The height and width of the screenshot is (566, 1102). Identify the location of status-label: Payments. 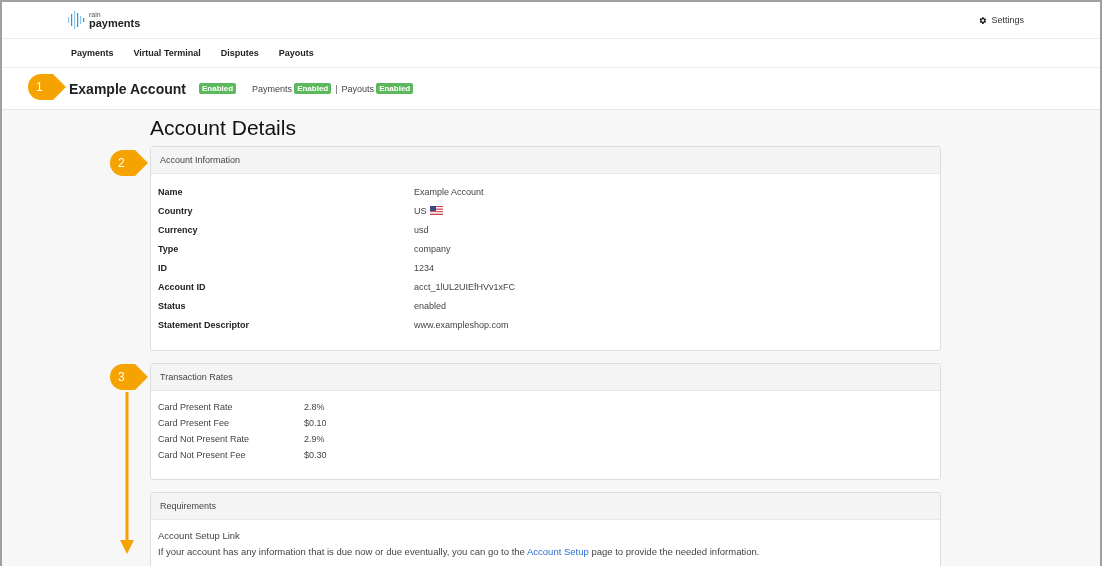
(272, 88).